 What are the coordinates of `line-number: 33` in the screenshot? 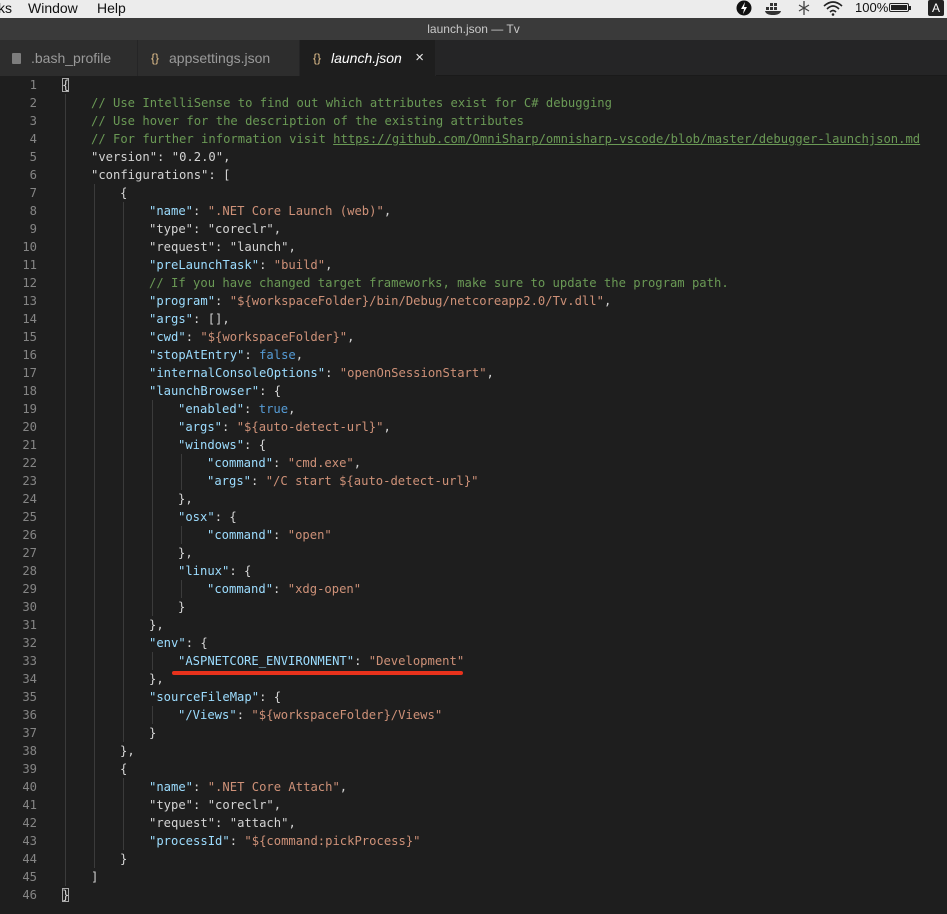 It's located at (29, 661).